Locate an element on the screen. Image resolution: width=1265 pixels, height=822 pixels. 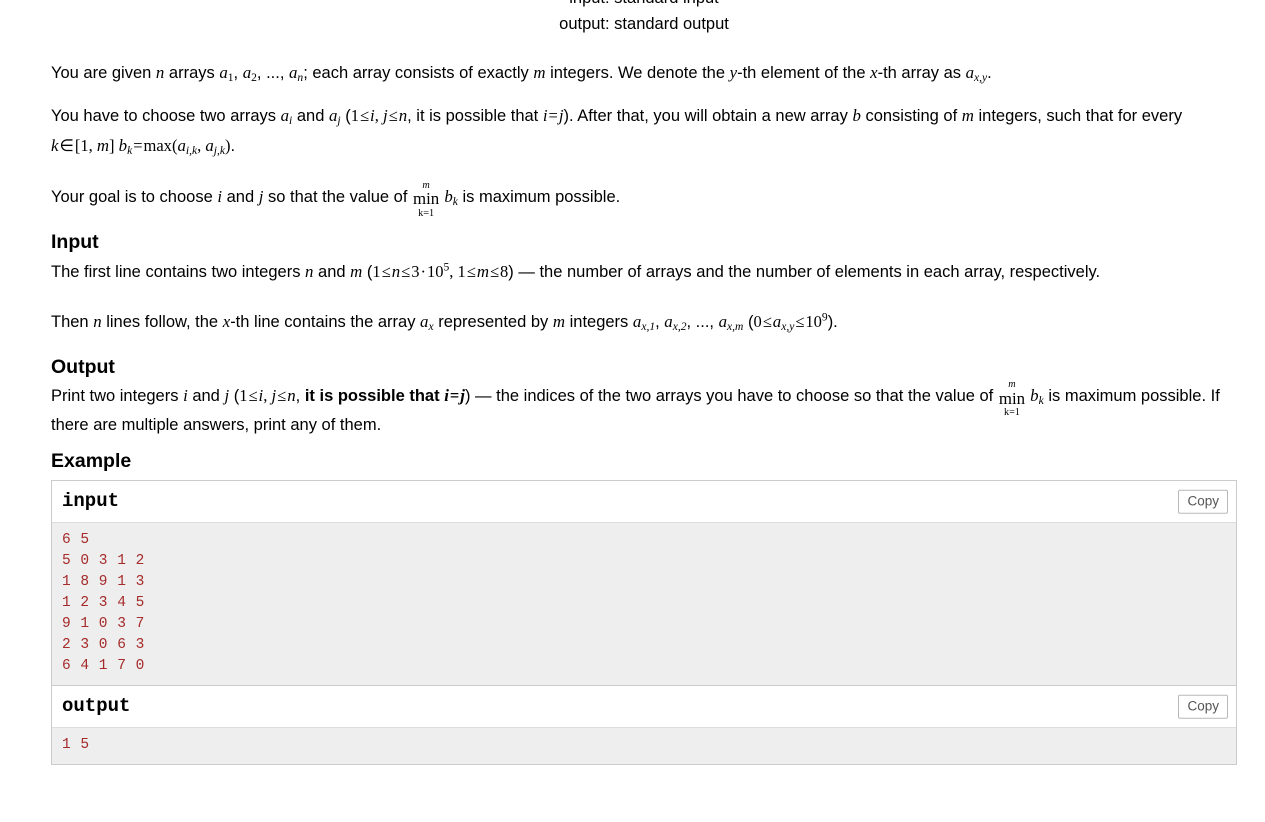
p2-text-1: You have to choose two arrays is located at coordinates (166, 116).